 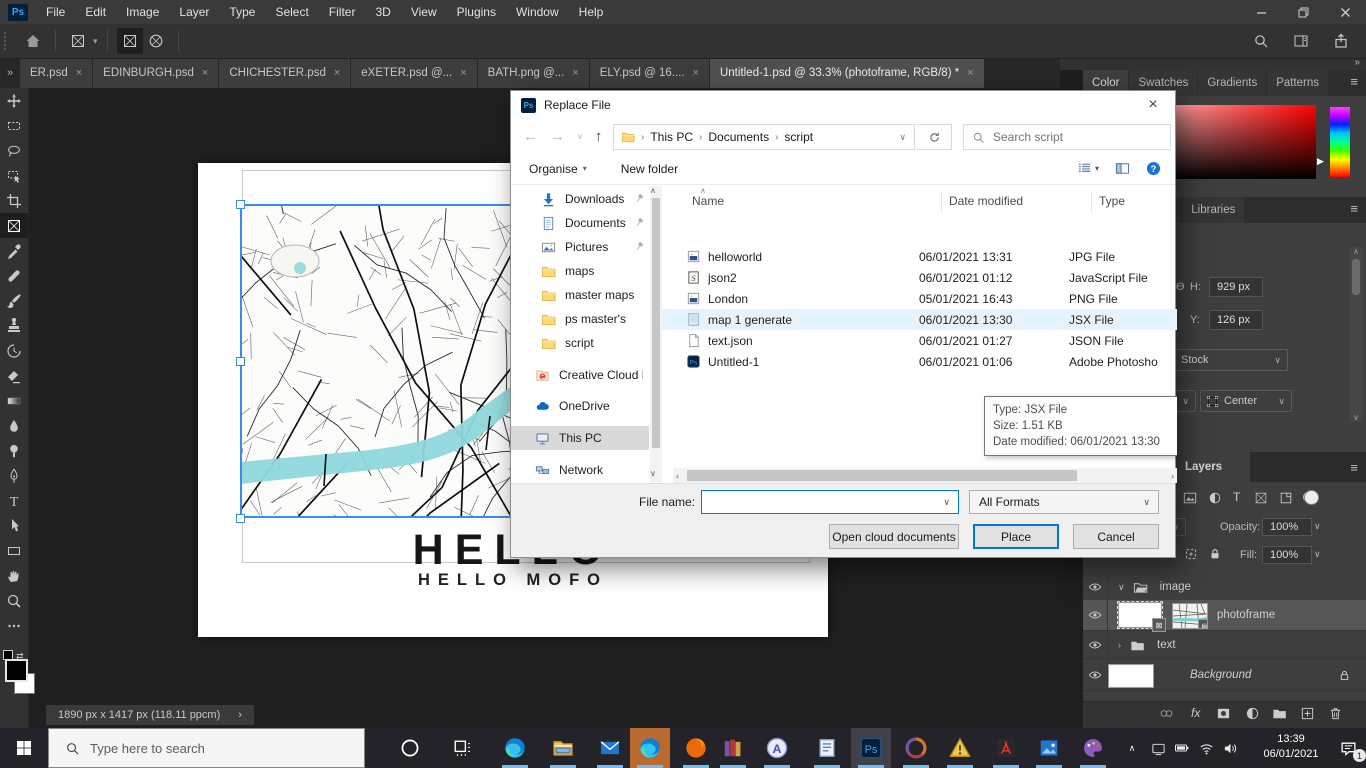 I want to click on foreground-color-swatch, so click(x=16, y=670).